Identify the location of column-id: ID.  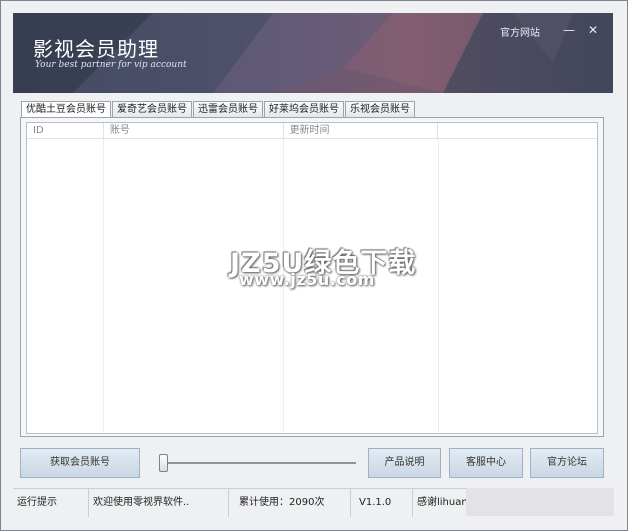
(65, 131).